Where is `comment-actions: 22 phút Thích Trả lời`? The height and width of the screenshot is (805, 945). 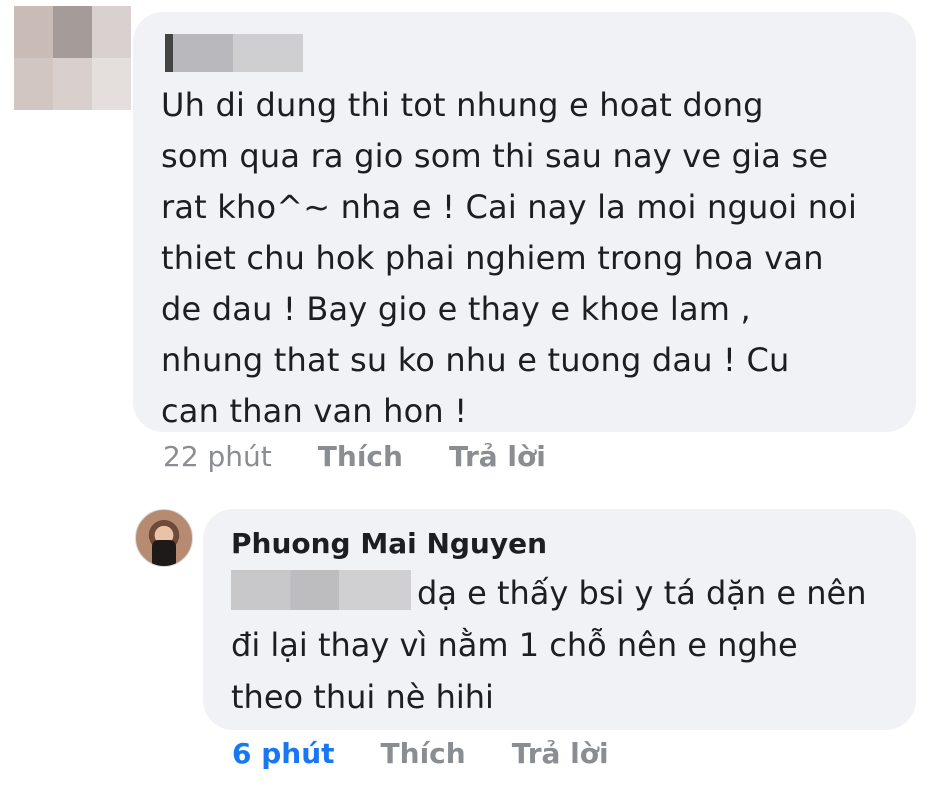 comment-actions: 22 phút Thích Trả lời is located at coordinates (354, 456).